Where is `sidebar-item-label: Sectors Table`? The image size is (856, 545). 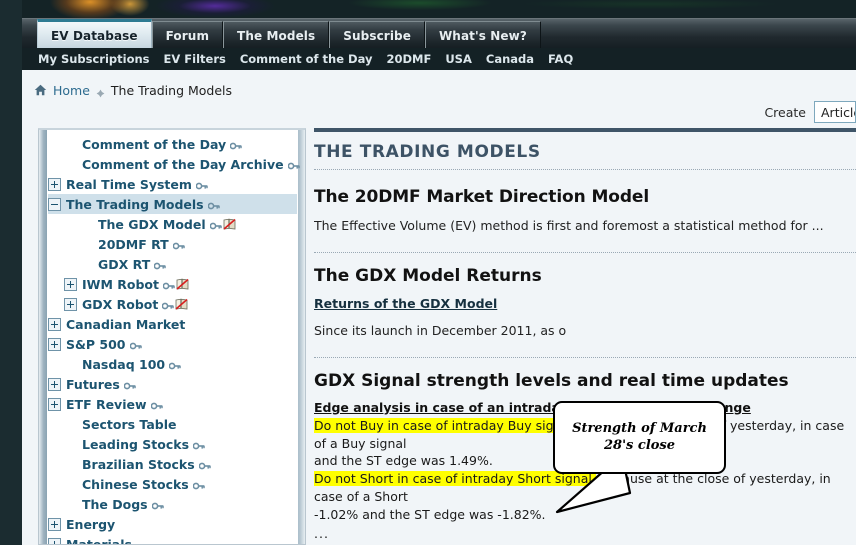 sidebar-item-label: Sectors Table is located at coordinates (129, 424).